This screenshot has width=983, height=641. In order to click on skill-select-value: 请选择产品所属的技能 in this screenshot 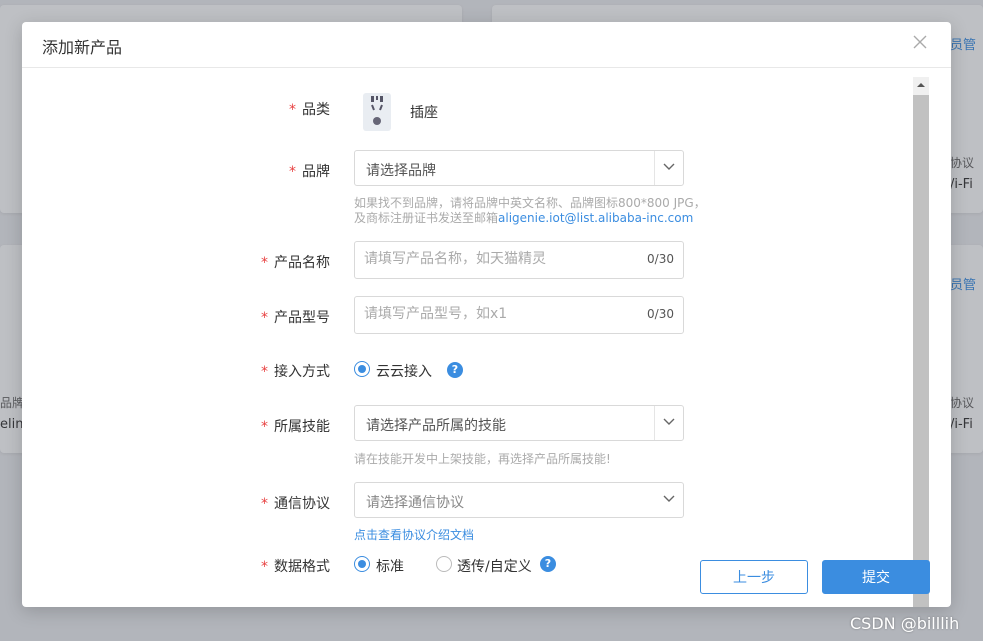, I will do `click(436, 426)`.